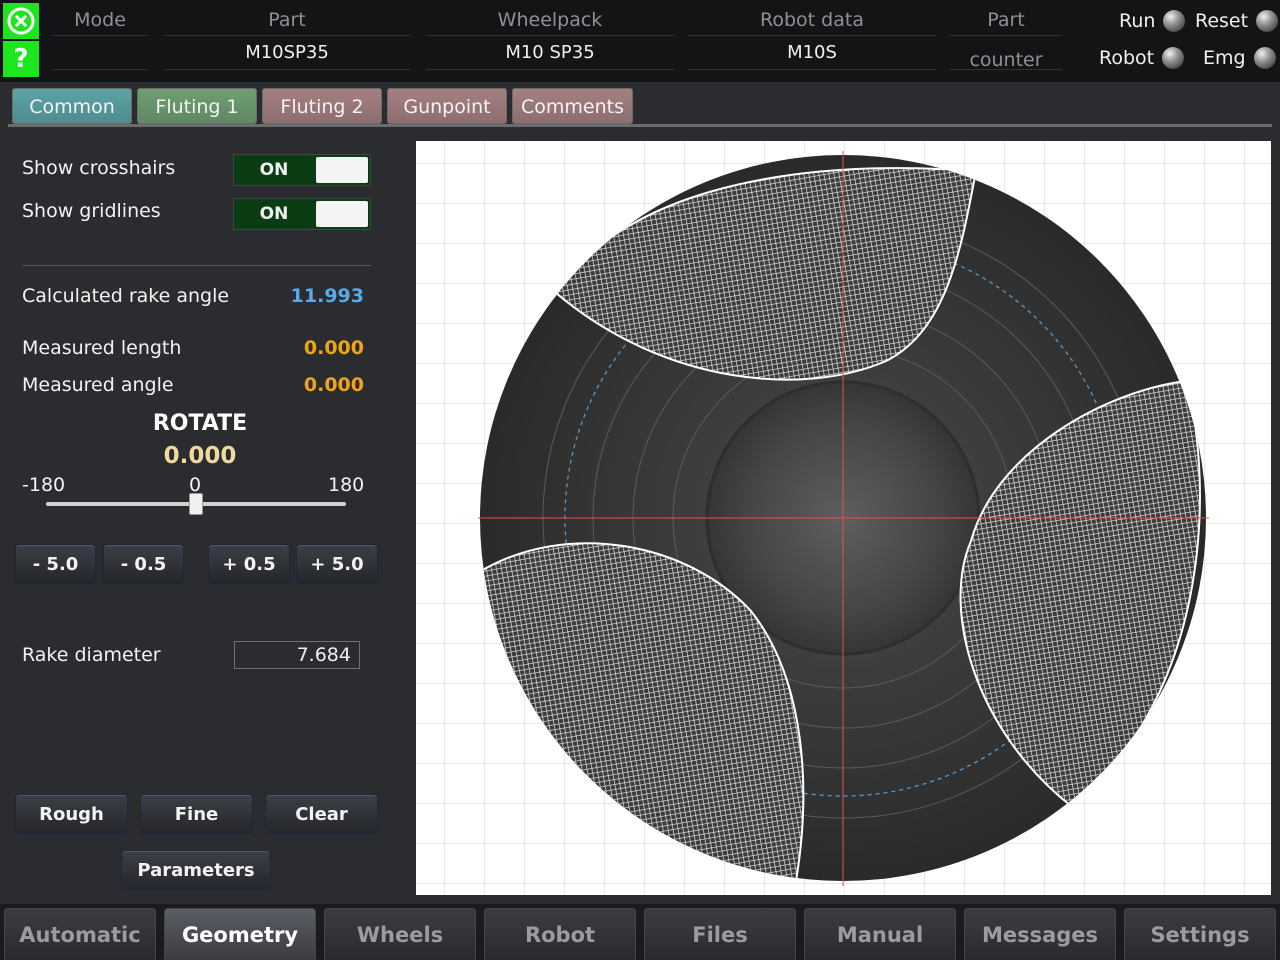  I want to click on emg-label: Emg, so click(1224, 58).